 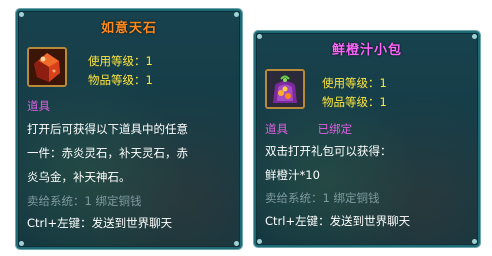 What do you see at coordinates (79, 177) in the screenshot?
I see `description-line: 炎乌金，补天神石。` at bounding box center [79, 177].